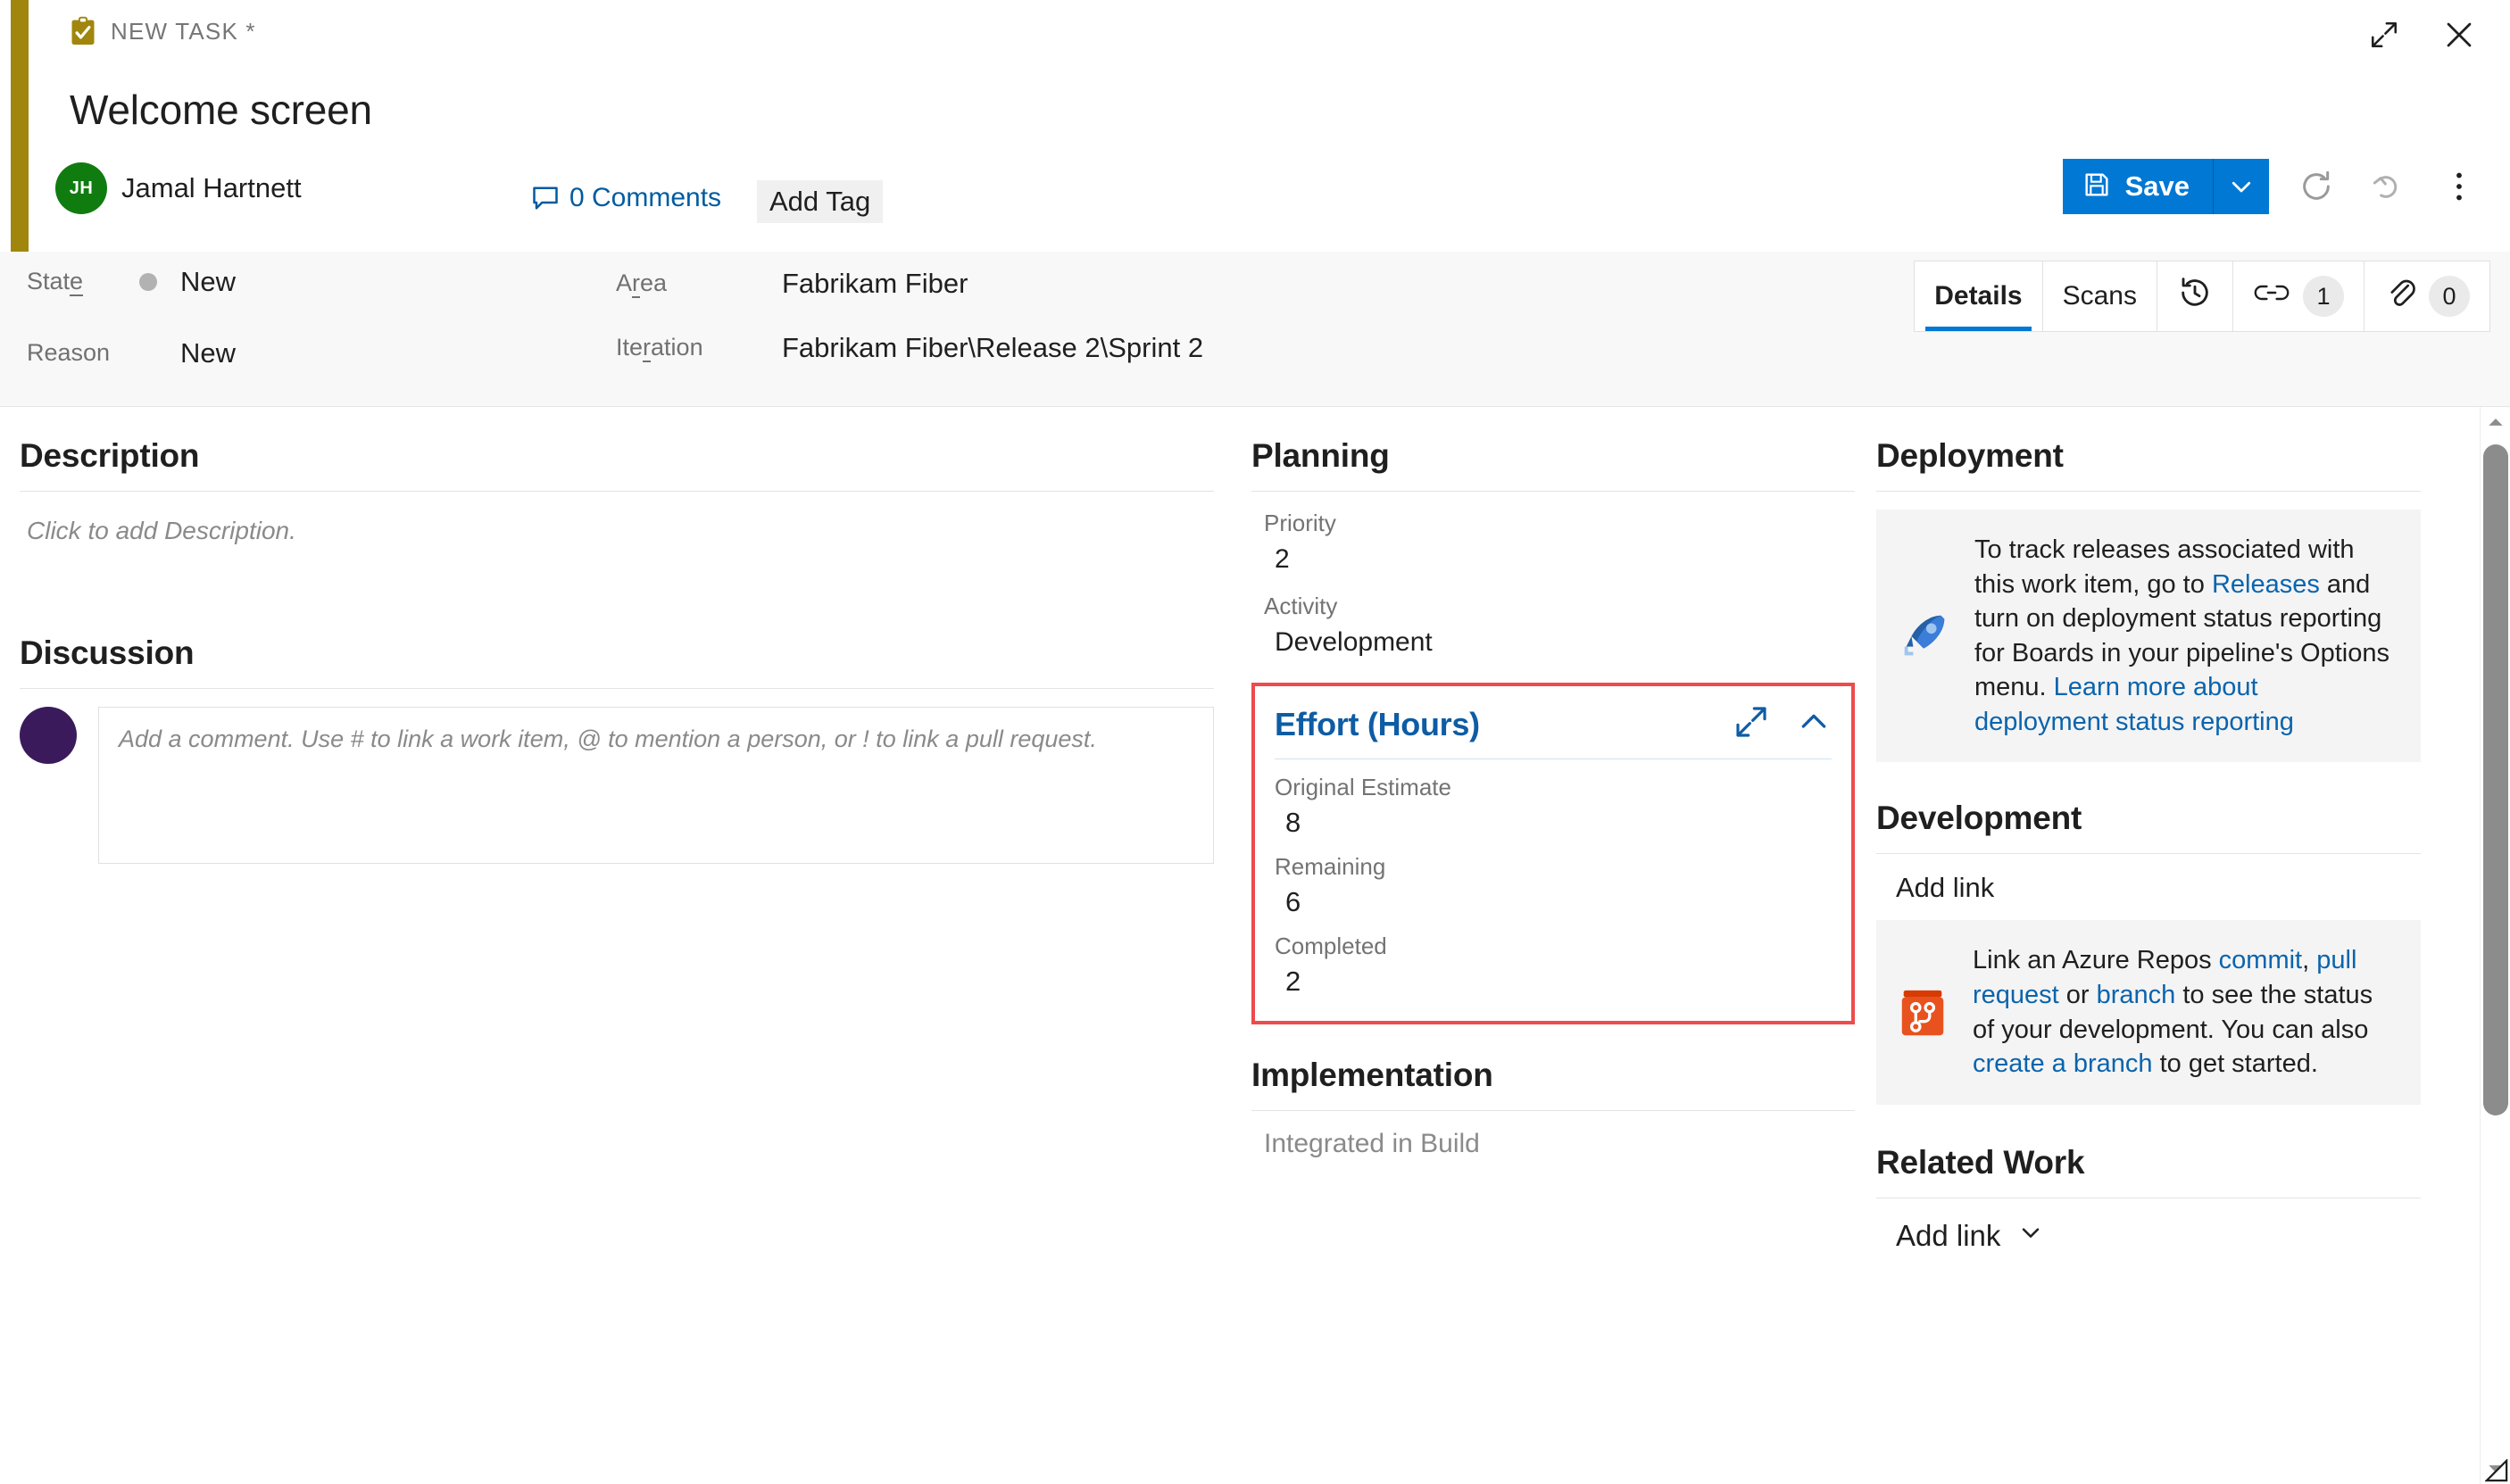 This screenshot has width=2510, height=1484. Describe the element at coordinates (211, 187) in the screenshot. I see `assignee-name: Jamal Hartnett` at that location.